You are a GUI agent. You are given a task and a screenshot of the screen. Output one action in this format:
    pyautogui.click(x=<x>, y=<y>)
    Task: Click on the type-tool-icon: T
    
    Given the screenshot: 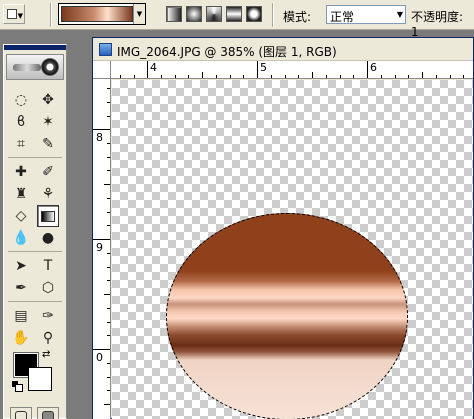 What is the action you would take?
    pyautogui.click(x=48, y=266)
    